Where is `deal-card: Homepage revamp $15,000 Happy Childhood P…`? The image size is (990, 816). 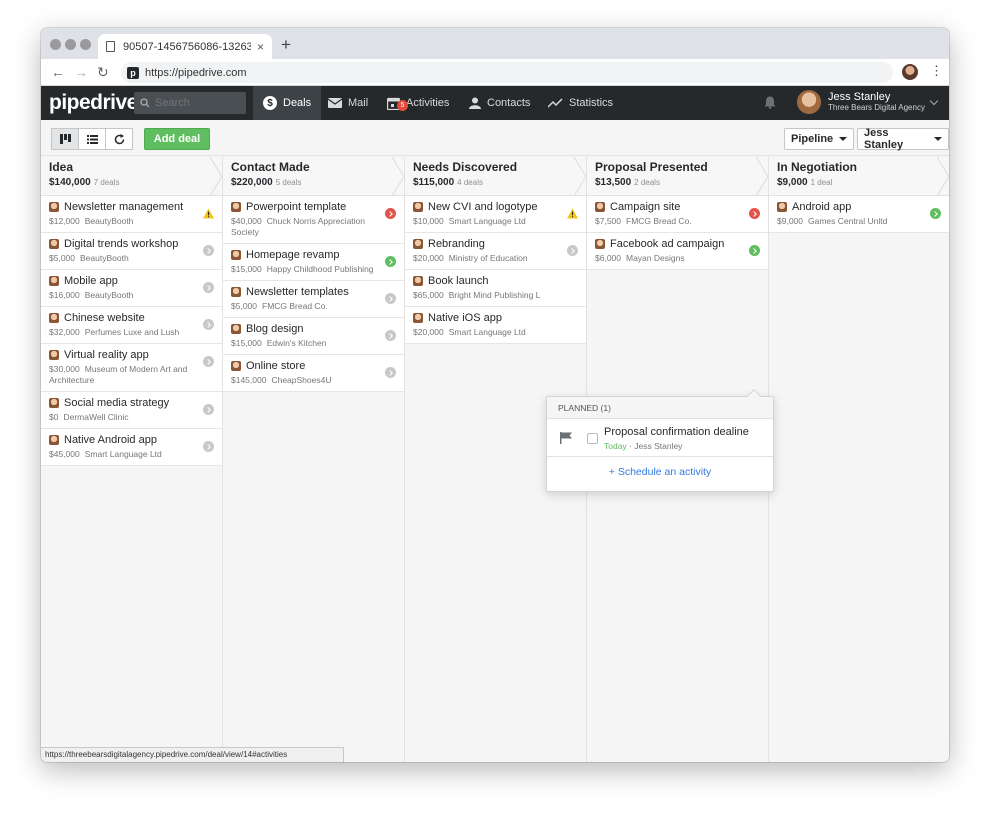 deal-card: Homepage revamp $15,000 Happy Childhood P… is located at coordinates (313, 262).